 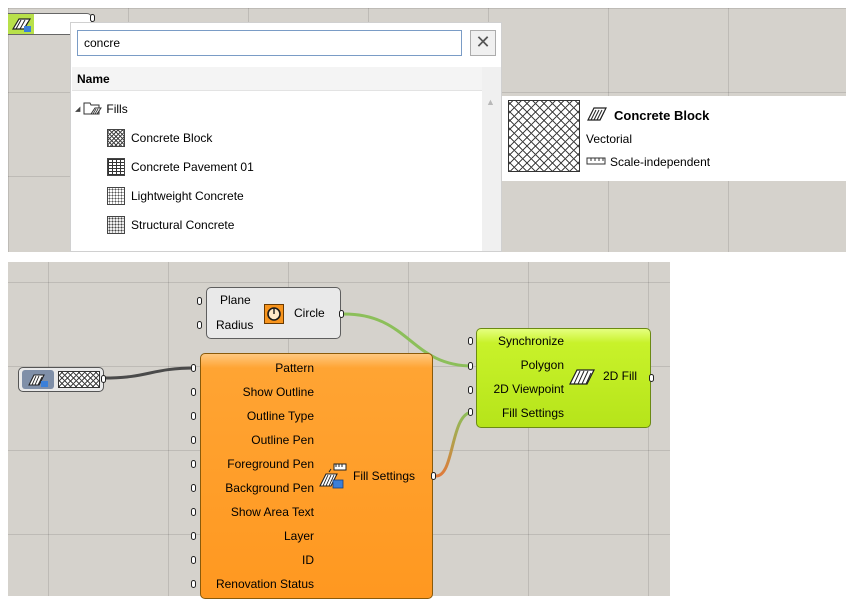 What do you see at coordinates (270, 464) in the screenshot?
I see `input-foreground-pen: Foreground Pen` at bounding box center [270, 464].